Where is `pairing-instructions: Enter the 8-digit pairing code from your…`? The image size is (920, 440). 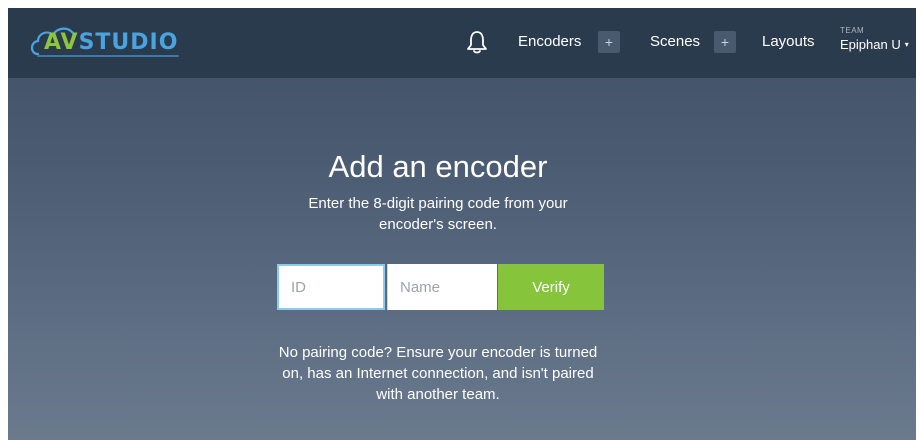 pairing-instructions: Enter the 8-digit pairing code from your… is located at coordinates (438, 214).